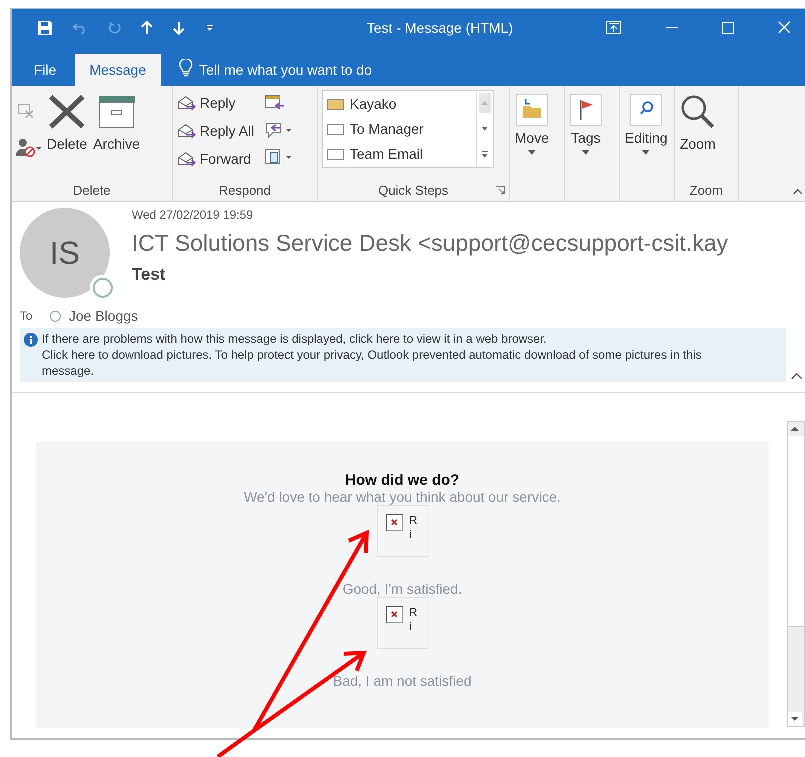 This screenshot has width=805, height=757. What do you see at coordinates (401, 104) in the screenshot?
I see `quick-step-item: Kayako` at bounding box center [401, 104].